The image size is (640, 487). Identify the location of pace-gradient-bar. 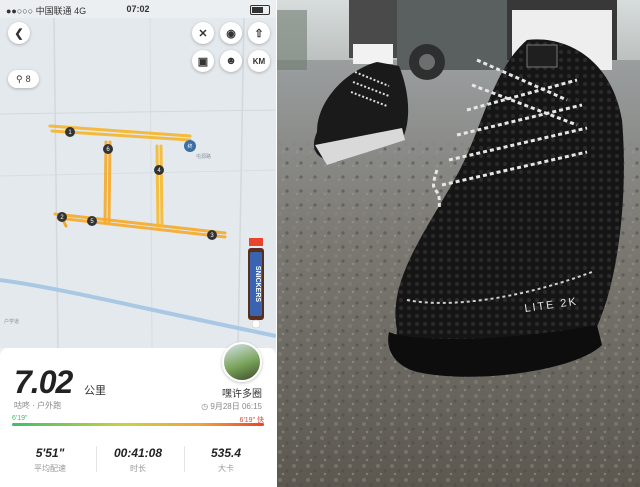
(138, 424).